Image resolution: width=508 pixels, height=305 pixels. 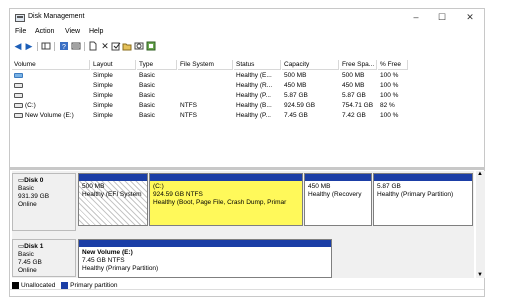 I want to click on column-header-layout: Layout, so click(x=113, y=65).